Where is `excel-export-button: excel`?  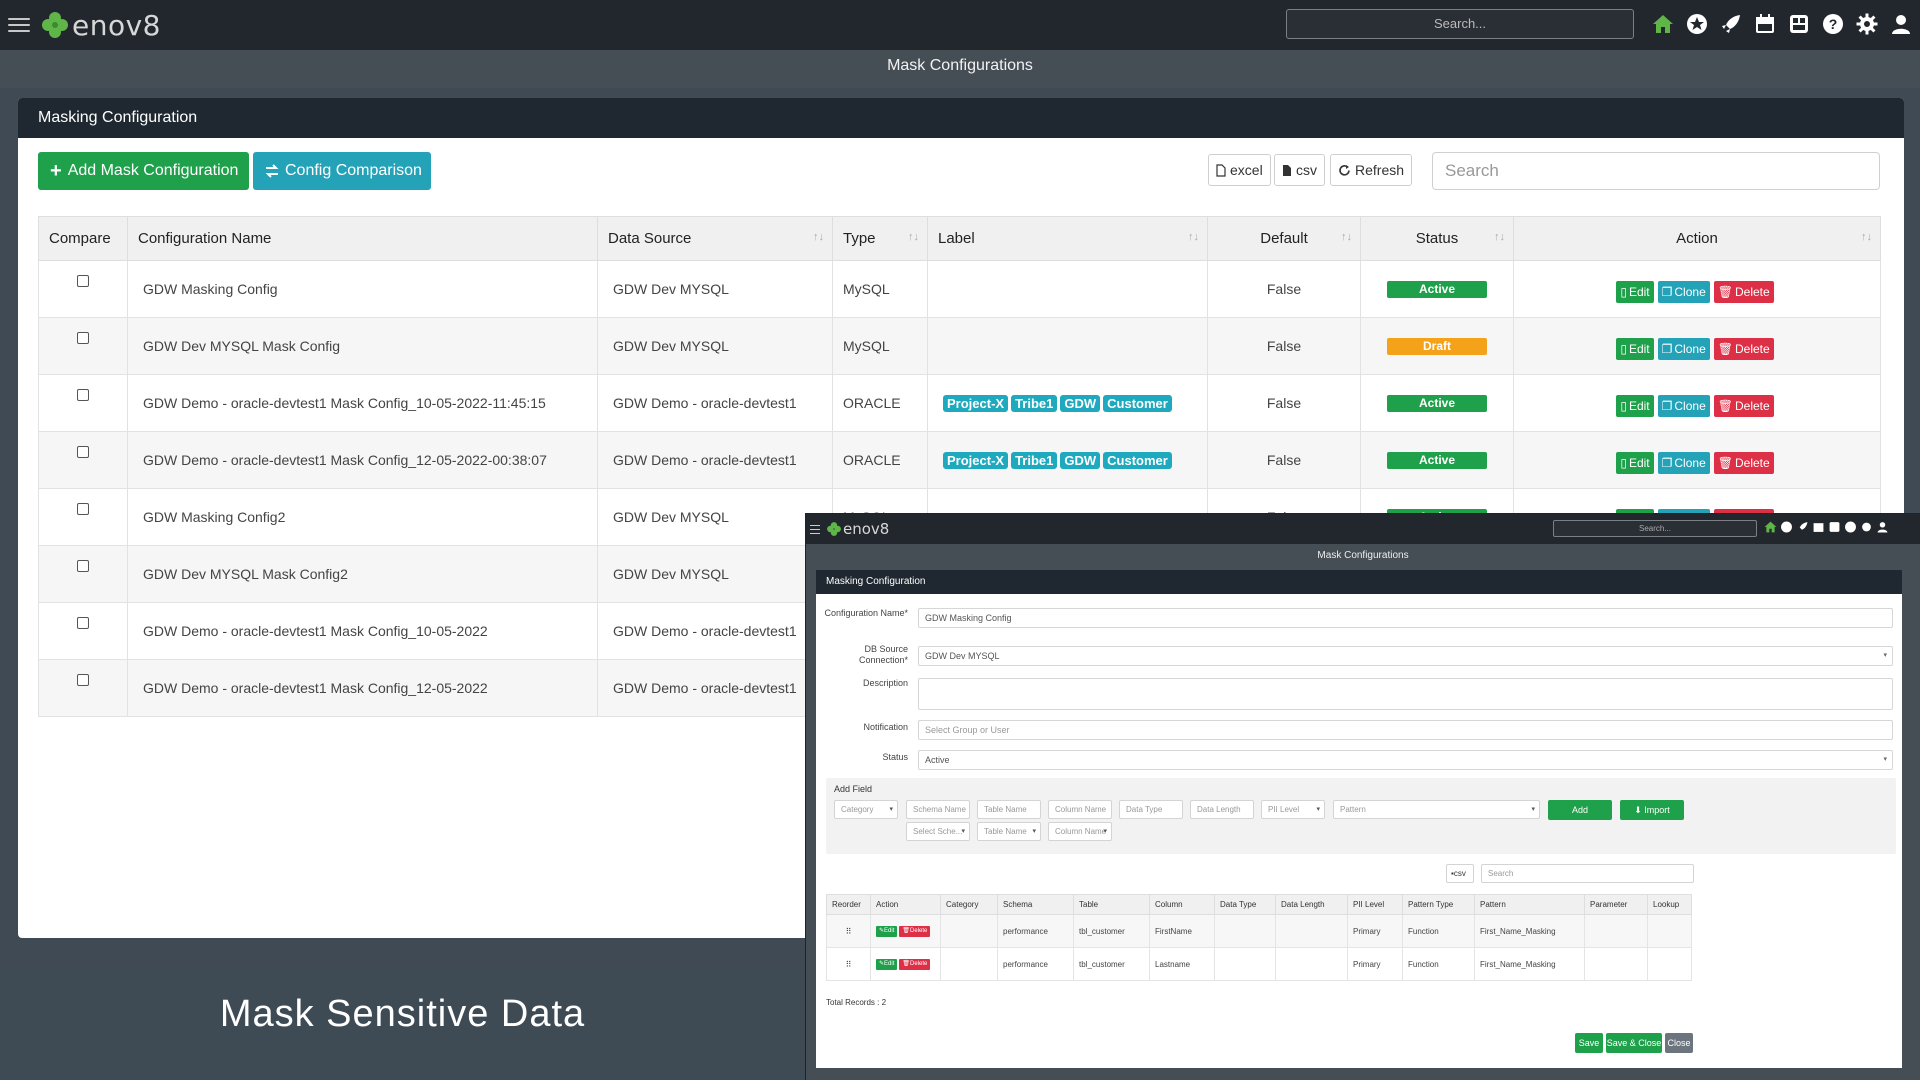
excel-export-button: excel is located at coordinates (1239, 170).